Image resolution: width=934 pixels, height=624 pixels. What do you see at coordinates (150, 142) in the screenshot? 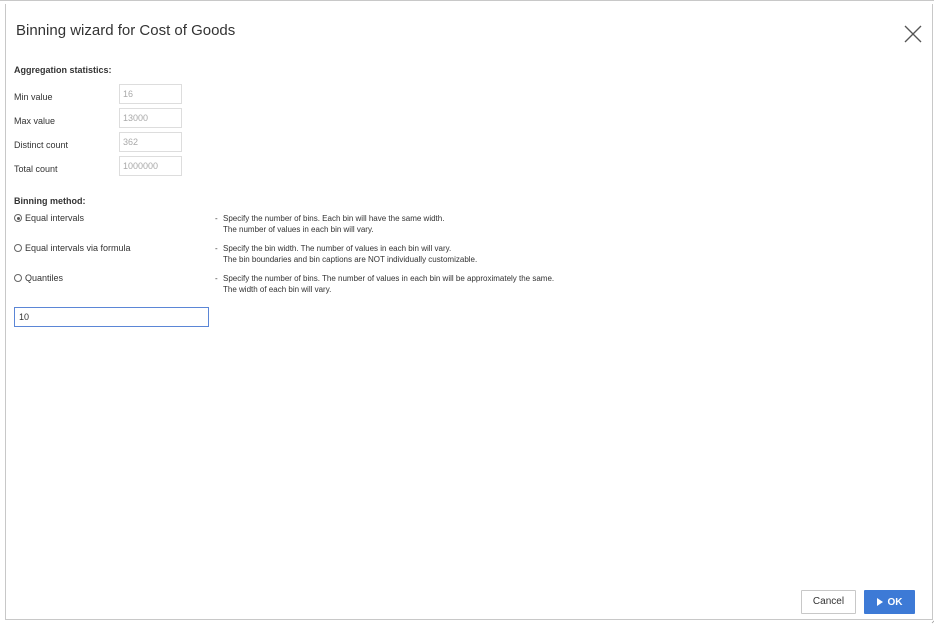
I see `distinct-count-field: 362` at bounding box center [150, 142].